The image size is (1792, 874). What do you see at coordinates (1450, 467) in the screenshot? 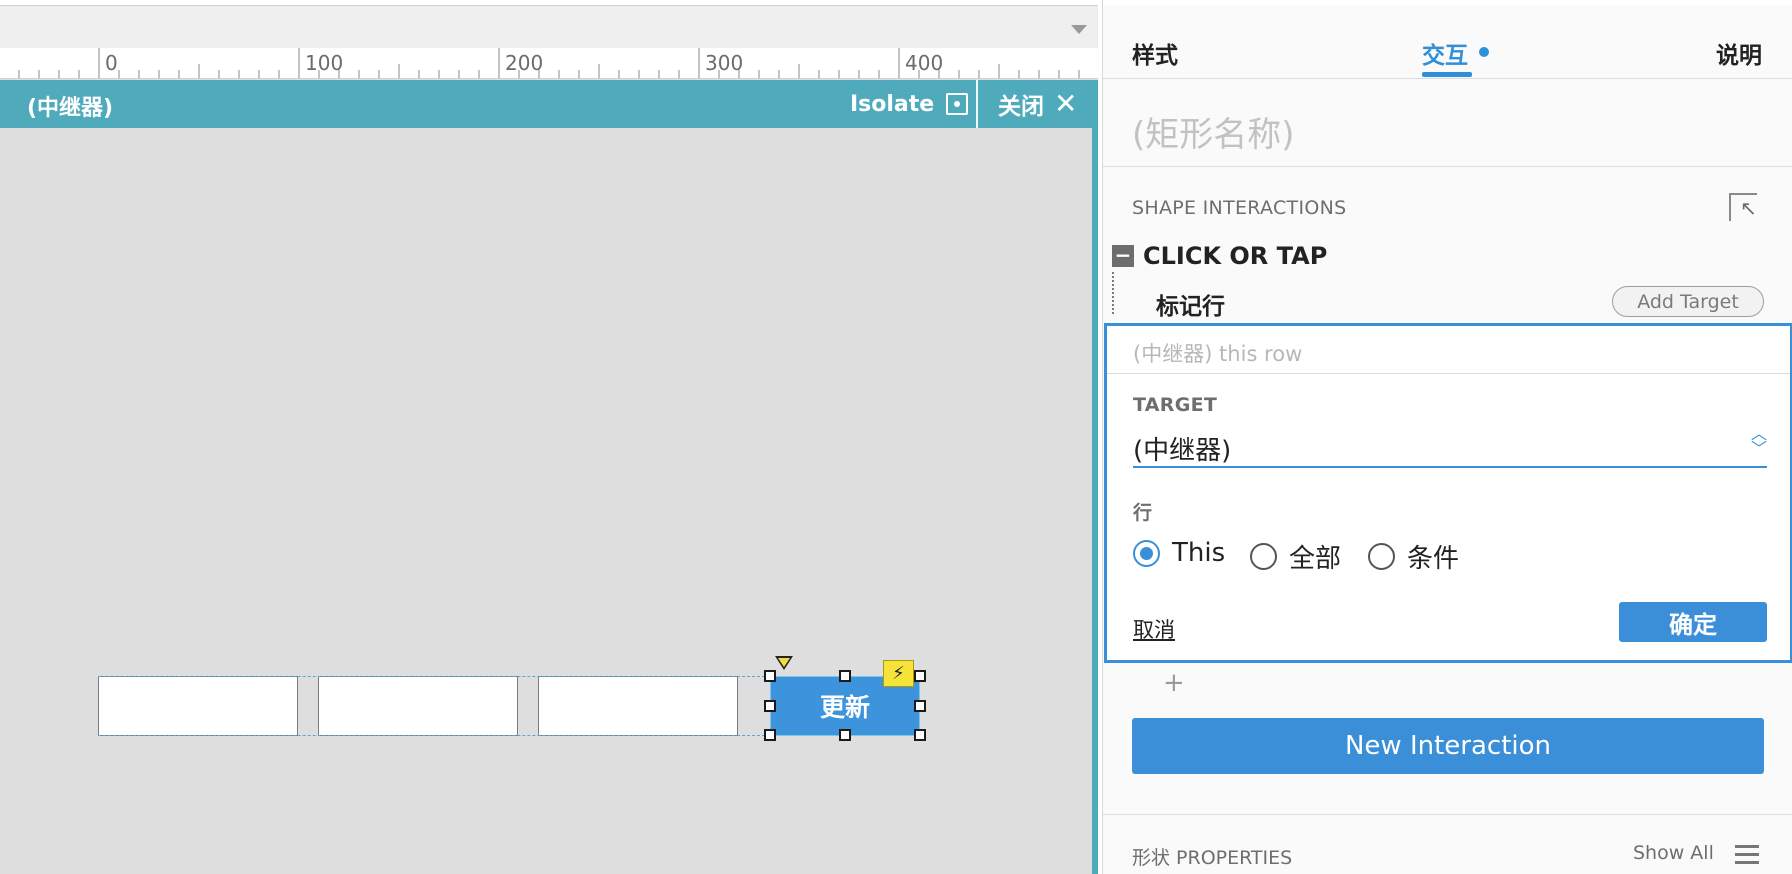
I see `target-underline` at bounding box center [1450, 467].